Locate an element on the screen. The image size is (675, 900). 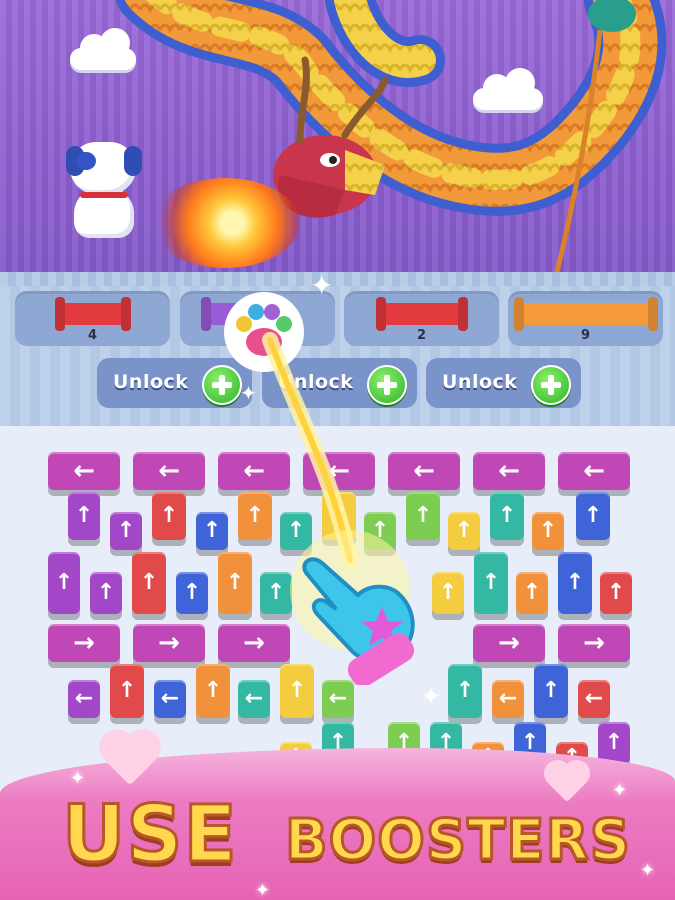
banner-title-boosters: BOOSTERS is located at coordinates (457, 841).